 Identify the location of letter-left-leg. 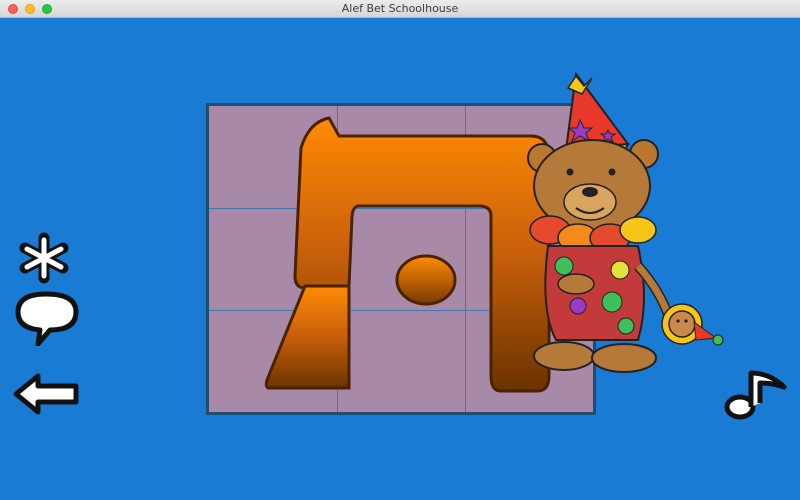
(307, 337).